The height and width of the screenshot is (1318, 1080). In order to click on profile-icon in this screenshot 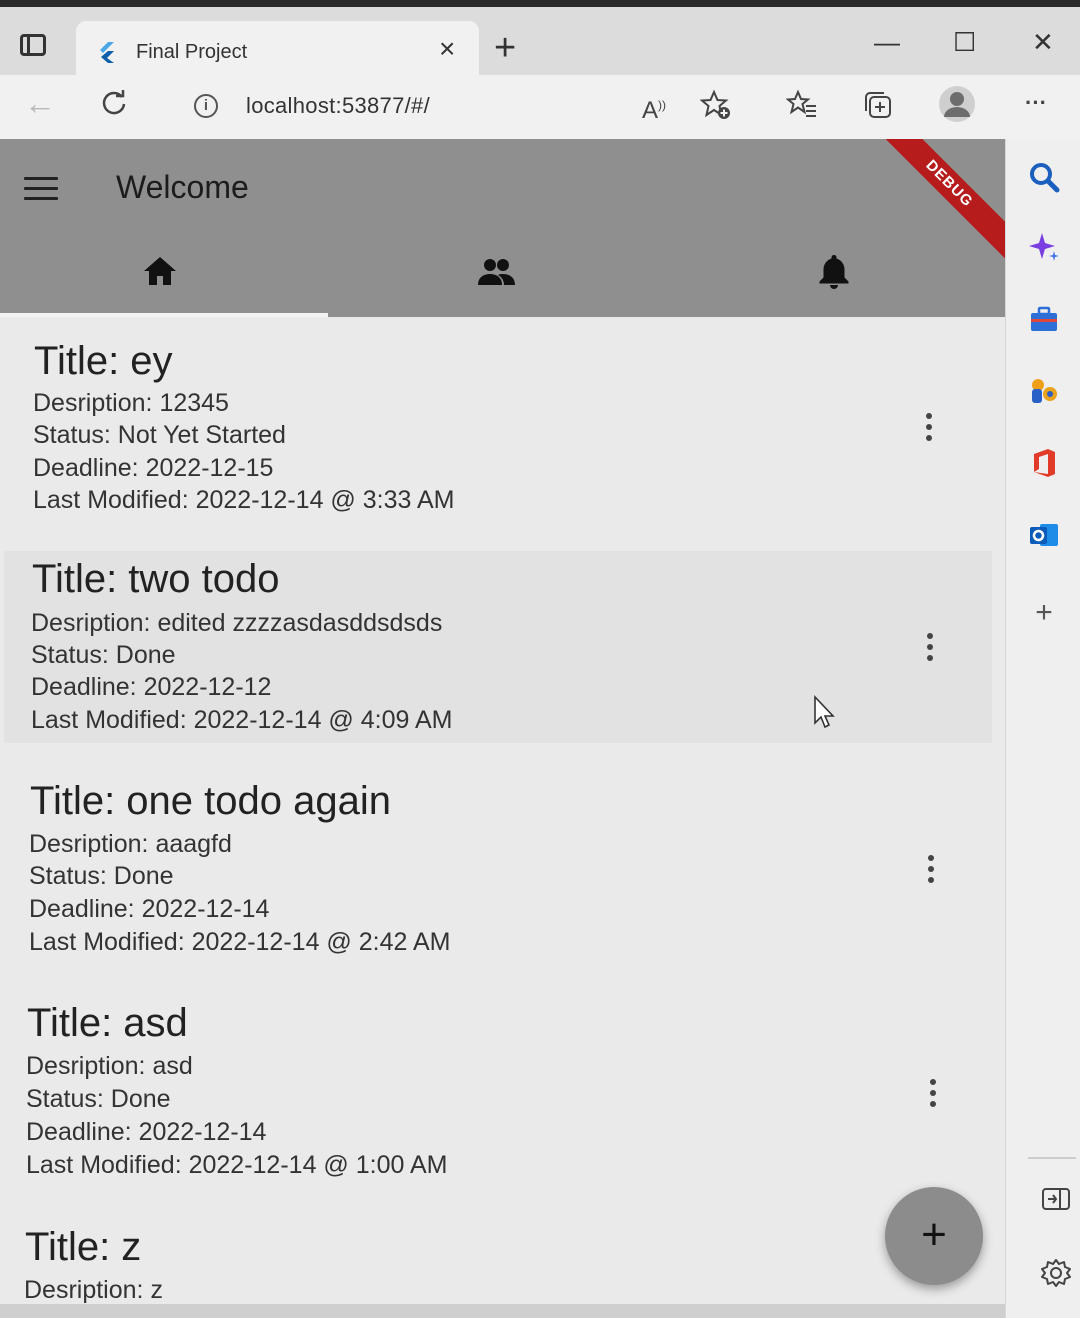, I will do `click(957, 104)`.